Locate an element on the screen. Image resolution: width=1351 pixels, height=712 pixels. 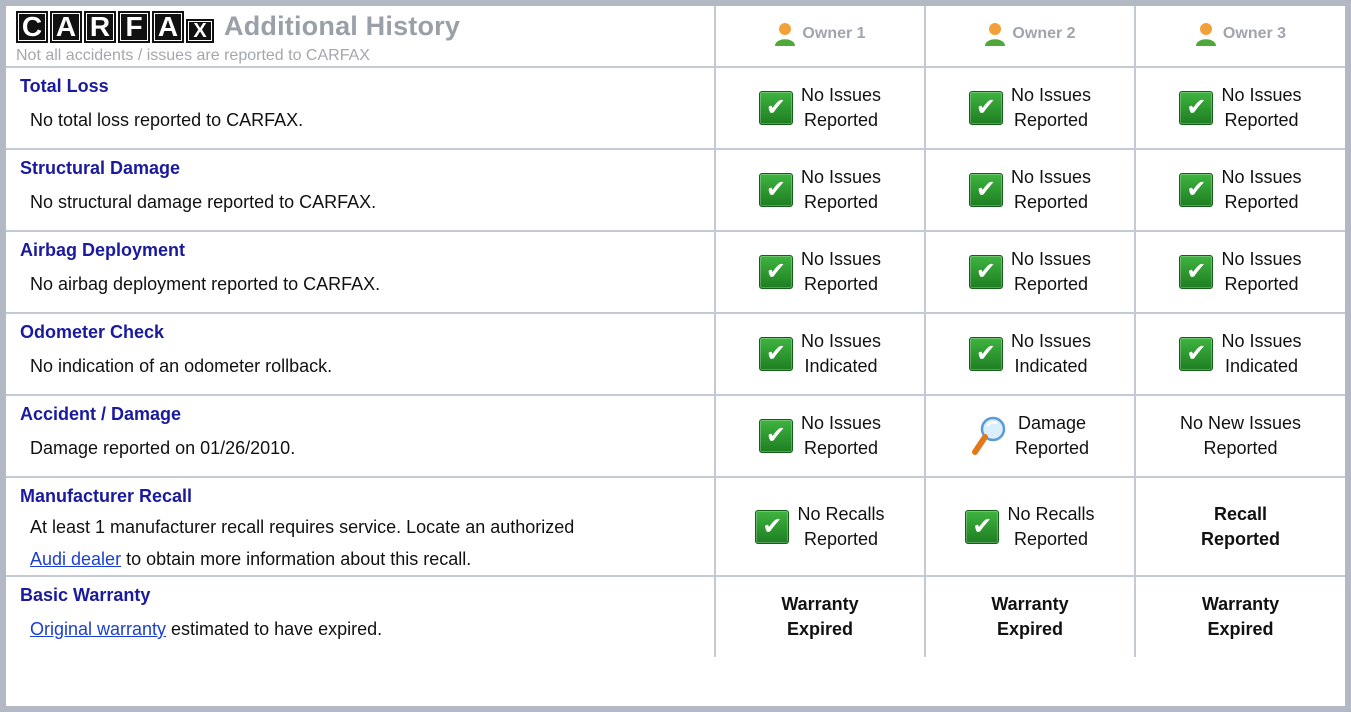
category-title: Basic Warranty is located at coordinates (85, 595).